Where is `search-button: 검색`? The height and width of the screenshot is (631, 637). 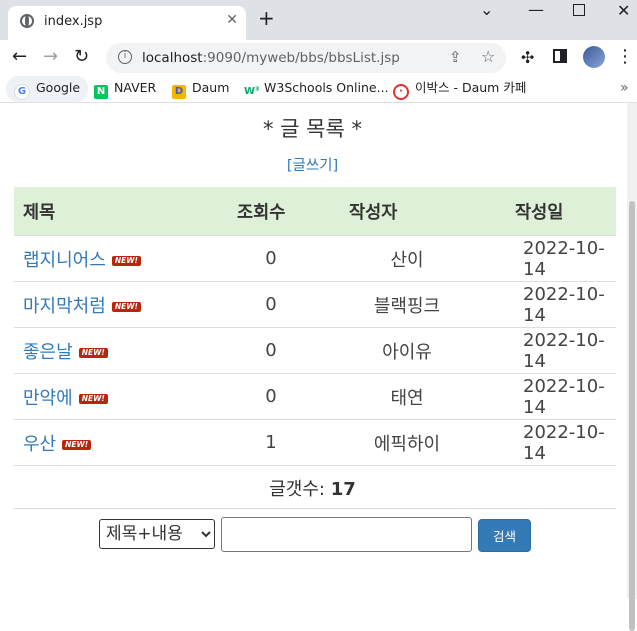
search-button: 검색 is located at coordinates (504, 535).